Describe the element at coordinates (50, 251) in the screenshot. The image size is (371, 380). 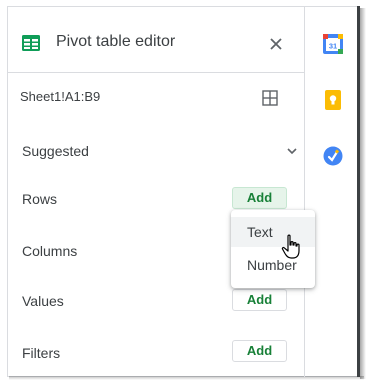
I see `columns-label: Columns` at that location.